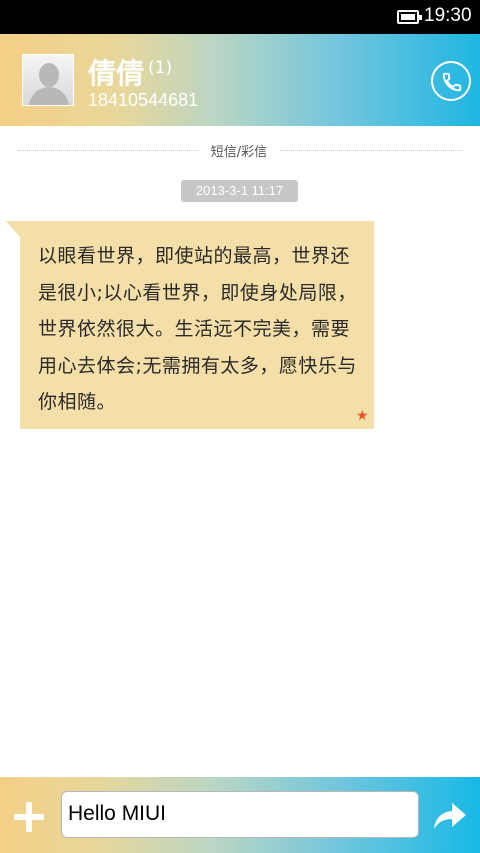  Describe the element at coordinates (240, 80) in the screenshot. I see `conversation-header: 倩倩 (1) 18410544681` at that location.